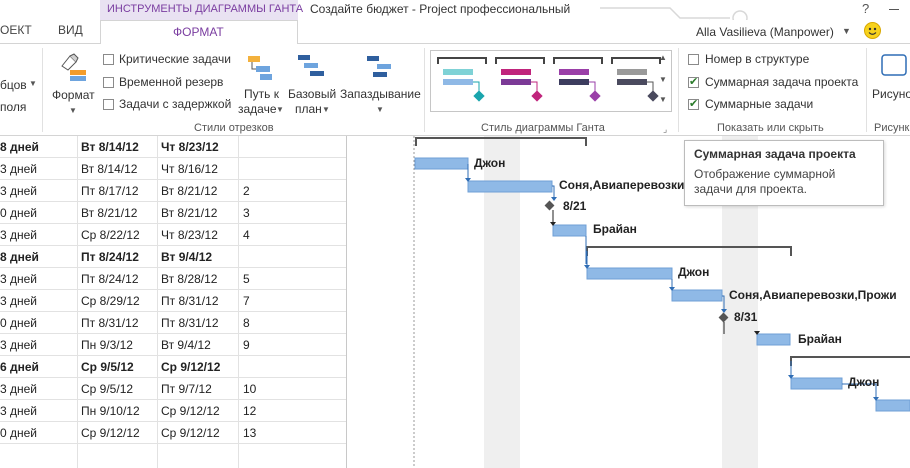 The image size is (910, 468). Describe the element at coordinates (891, 94) in the screenshot. I see `drawing-label: Рисунок` at that location.